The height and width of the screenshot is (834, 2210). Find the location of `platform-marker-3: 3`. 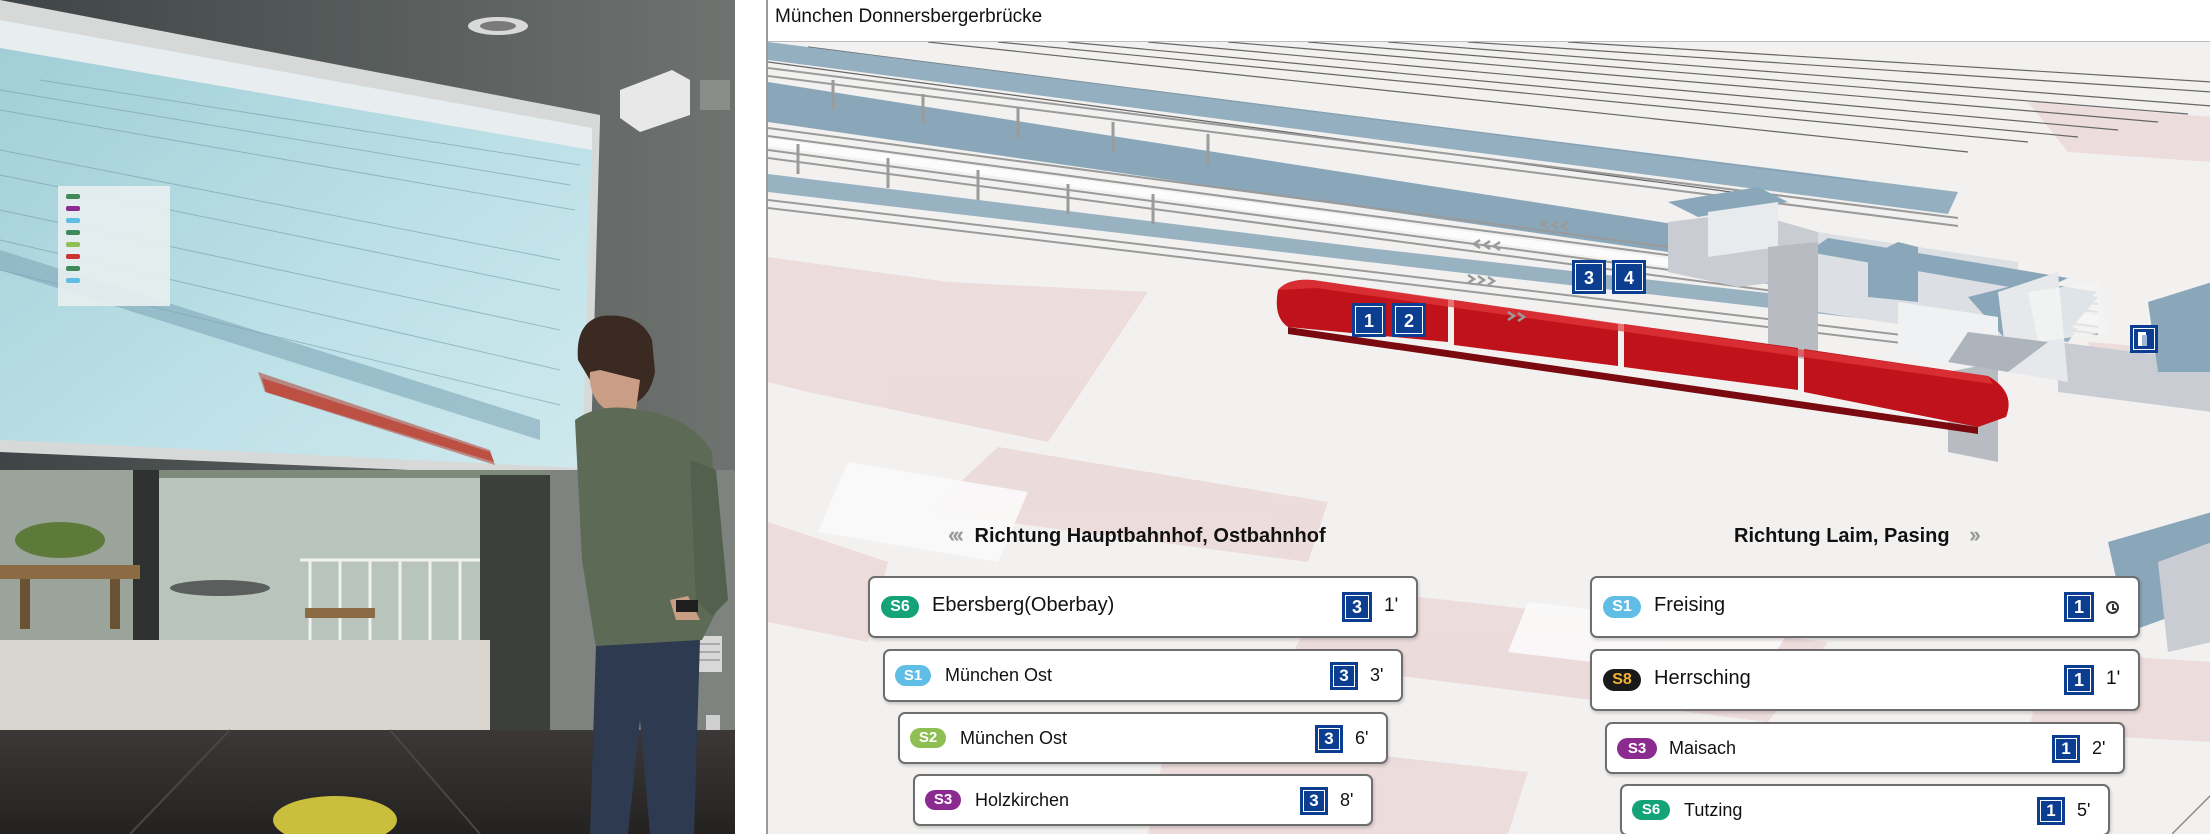

platform-marker-3: 3 is located at coordinates (1589, 277).